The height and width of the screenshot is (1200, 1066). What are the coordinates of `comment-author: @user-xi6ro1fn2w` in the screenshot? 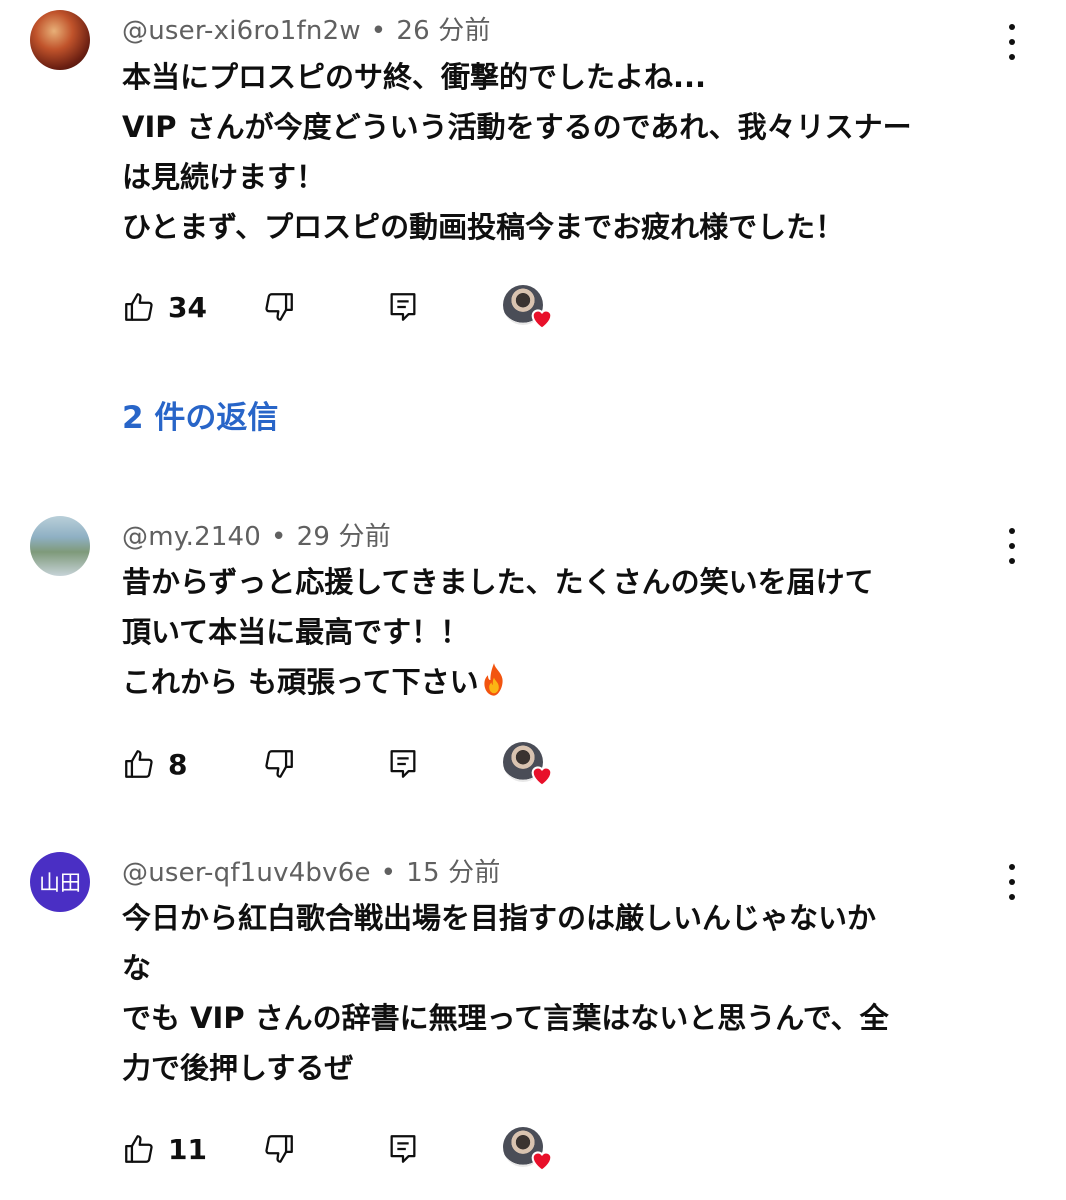 It's located at (241, 31).